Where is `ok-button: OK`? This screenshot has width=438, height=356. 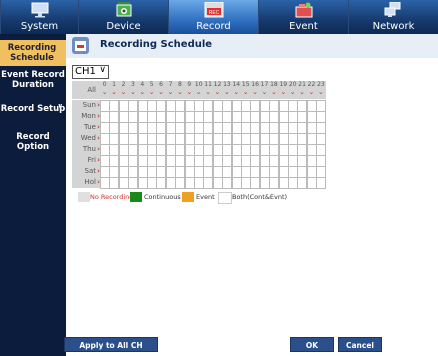
ok-button: OK is located at coordinates (312, 344).